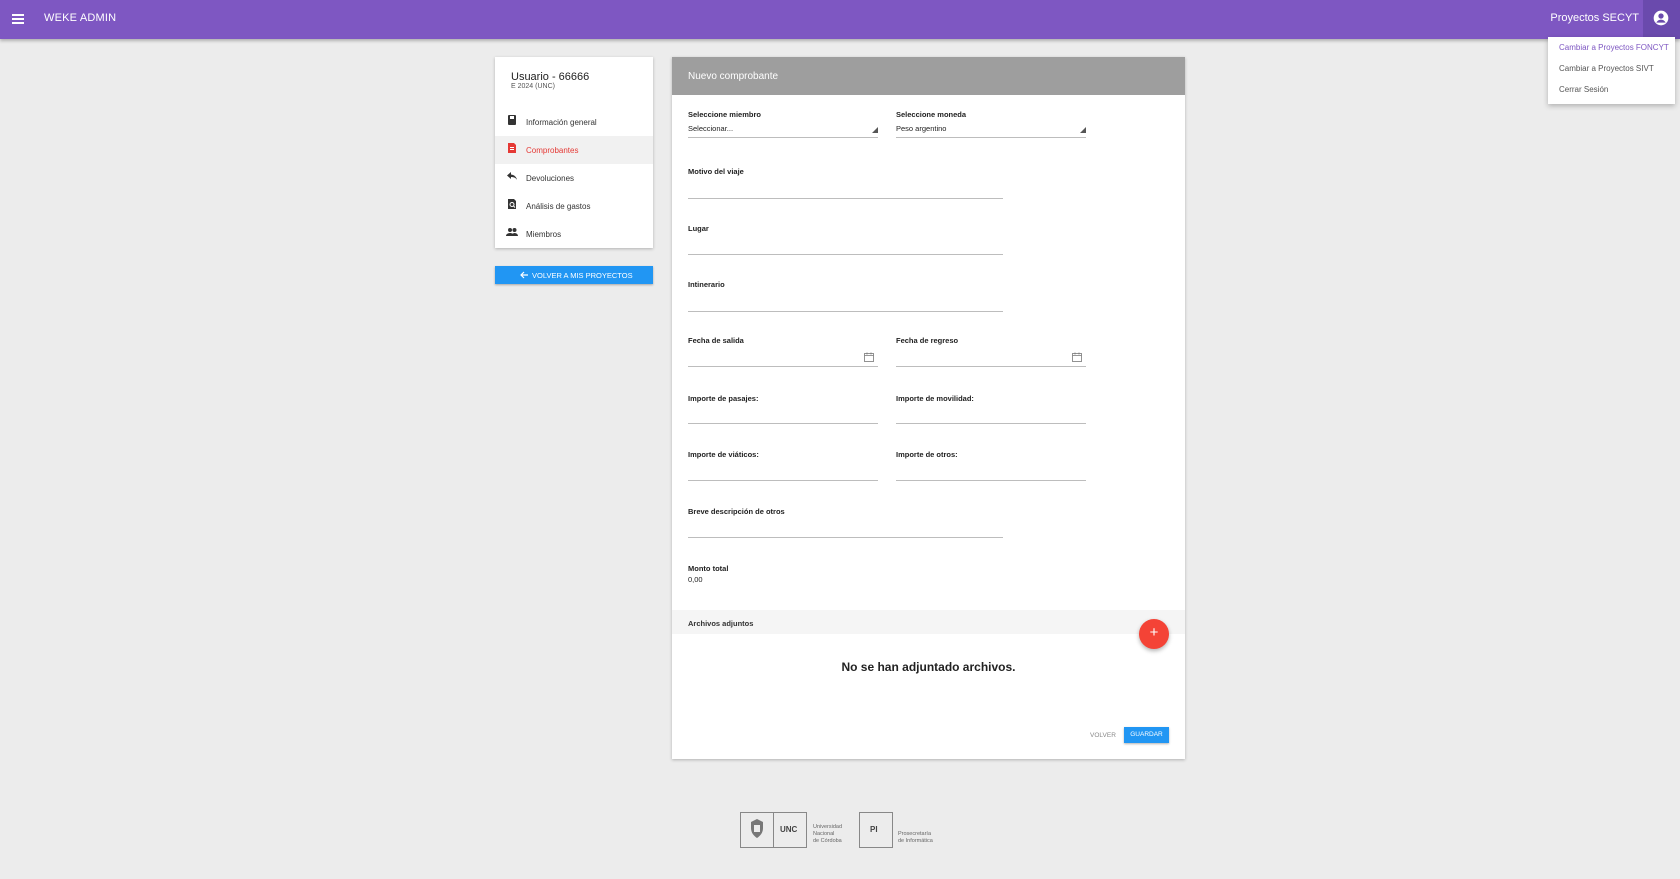 Image resolution: width=1680 pixels, height=879 pixels. Describe the element at coordinates (991, 472) in the screenshot. I see `other-amount-input` at that location.